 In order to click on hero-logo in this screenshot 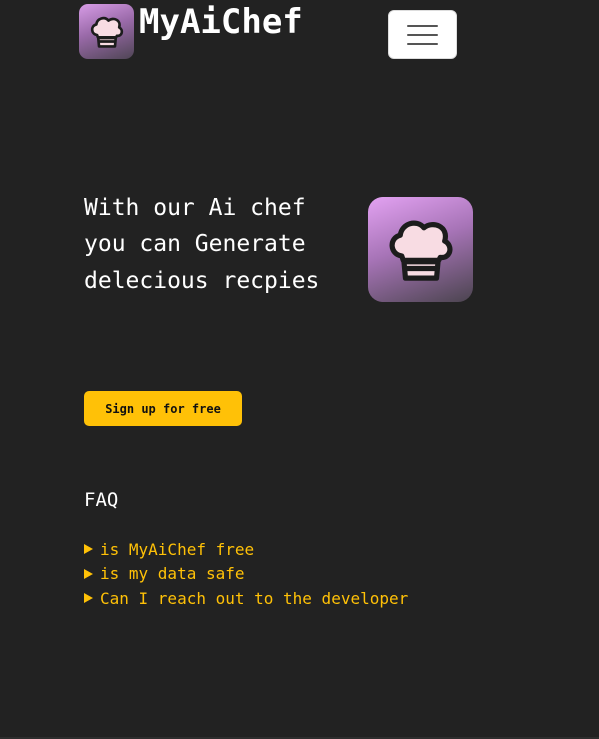, I will do `click(420, 249)`.